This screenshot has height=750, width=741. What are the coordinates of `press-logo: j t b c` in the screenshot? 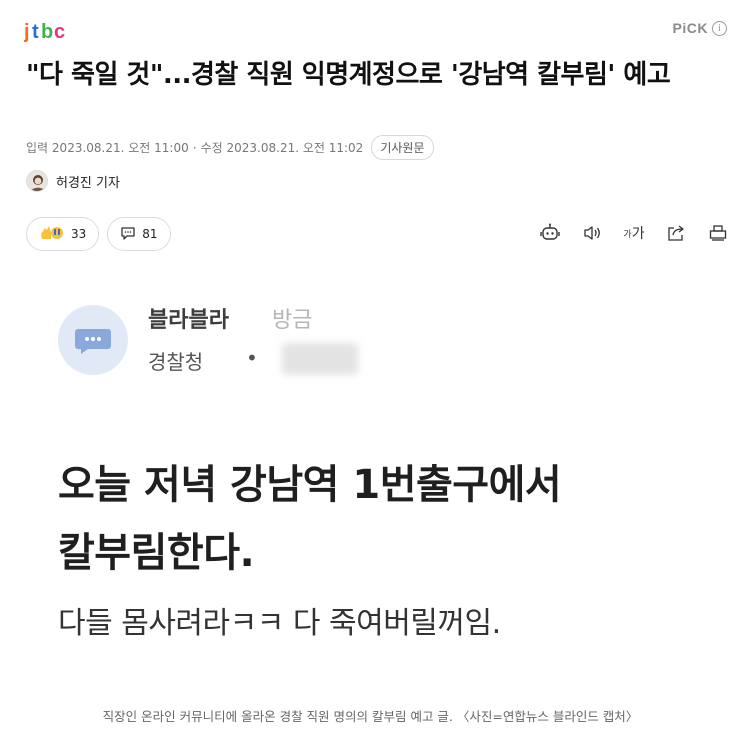 It's located at (46, 29).